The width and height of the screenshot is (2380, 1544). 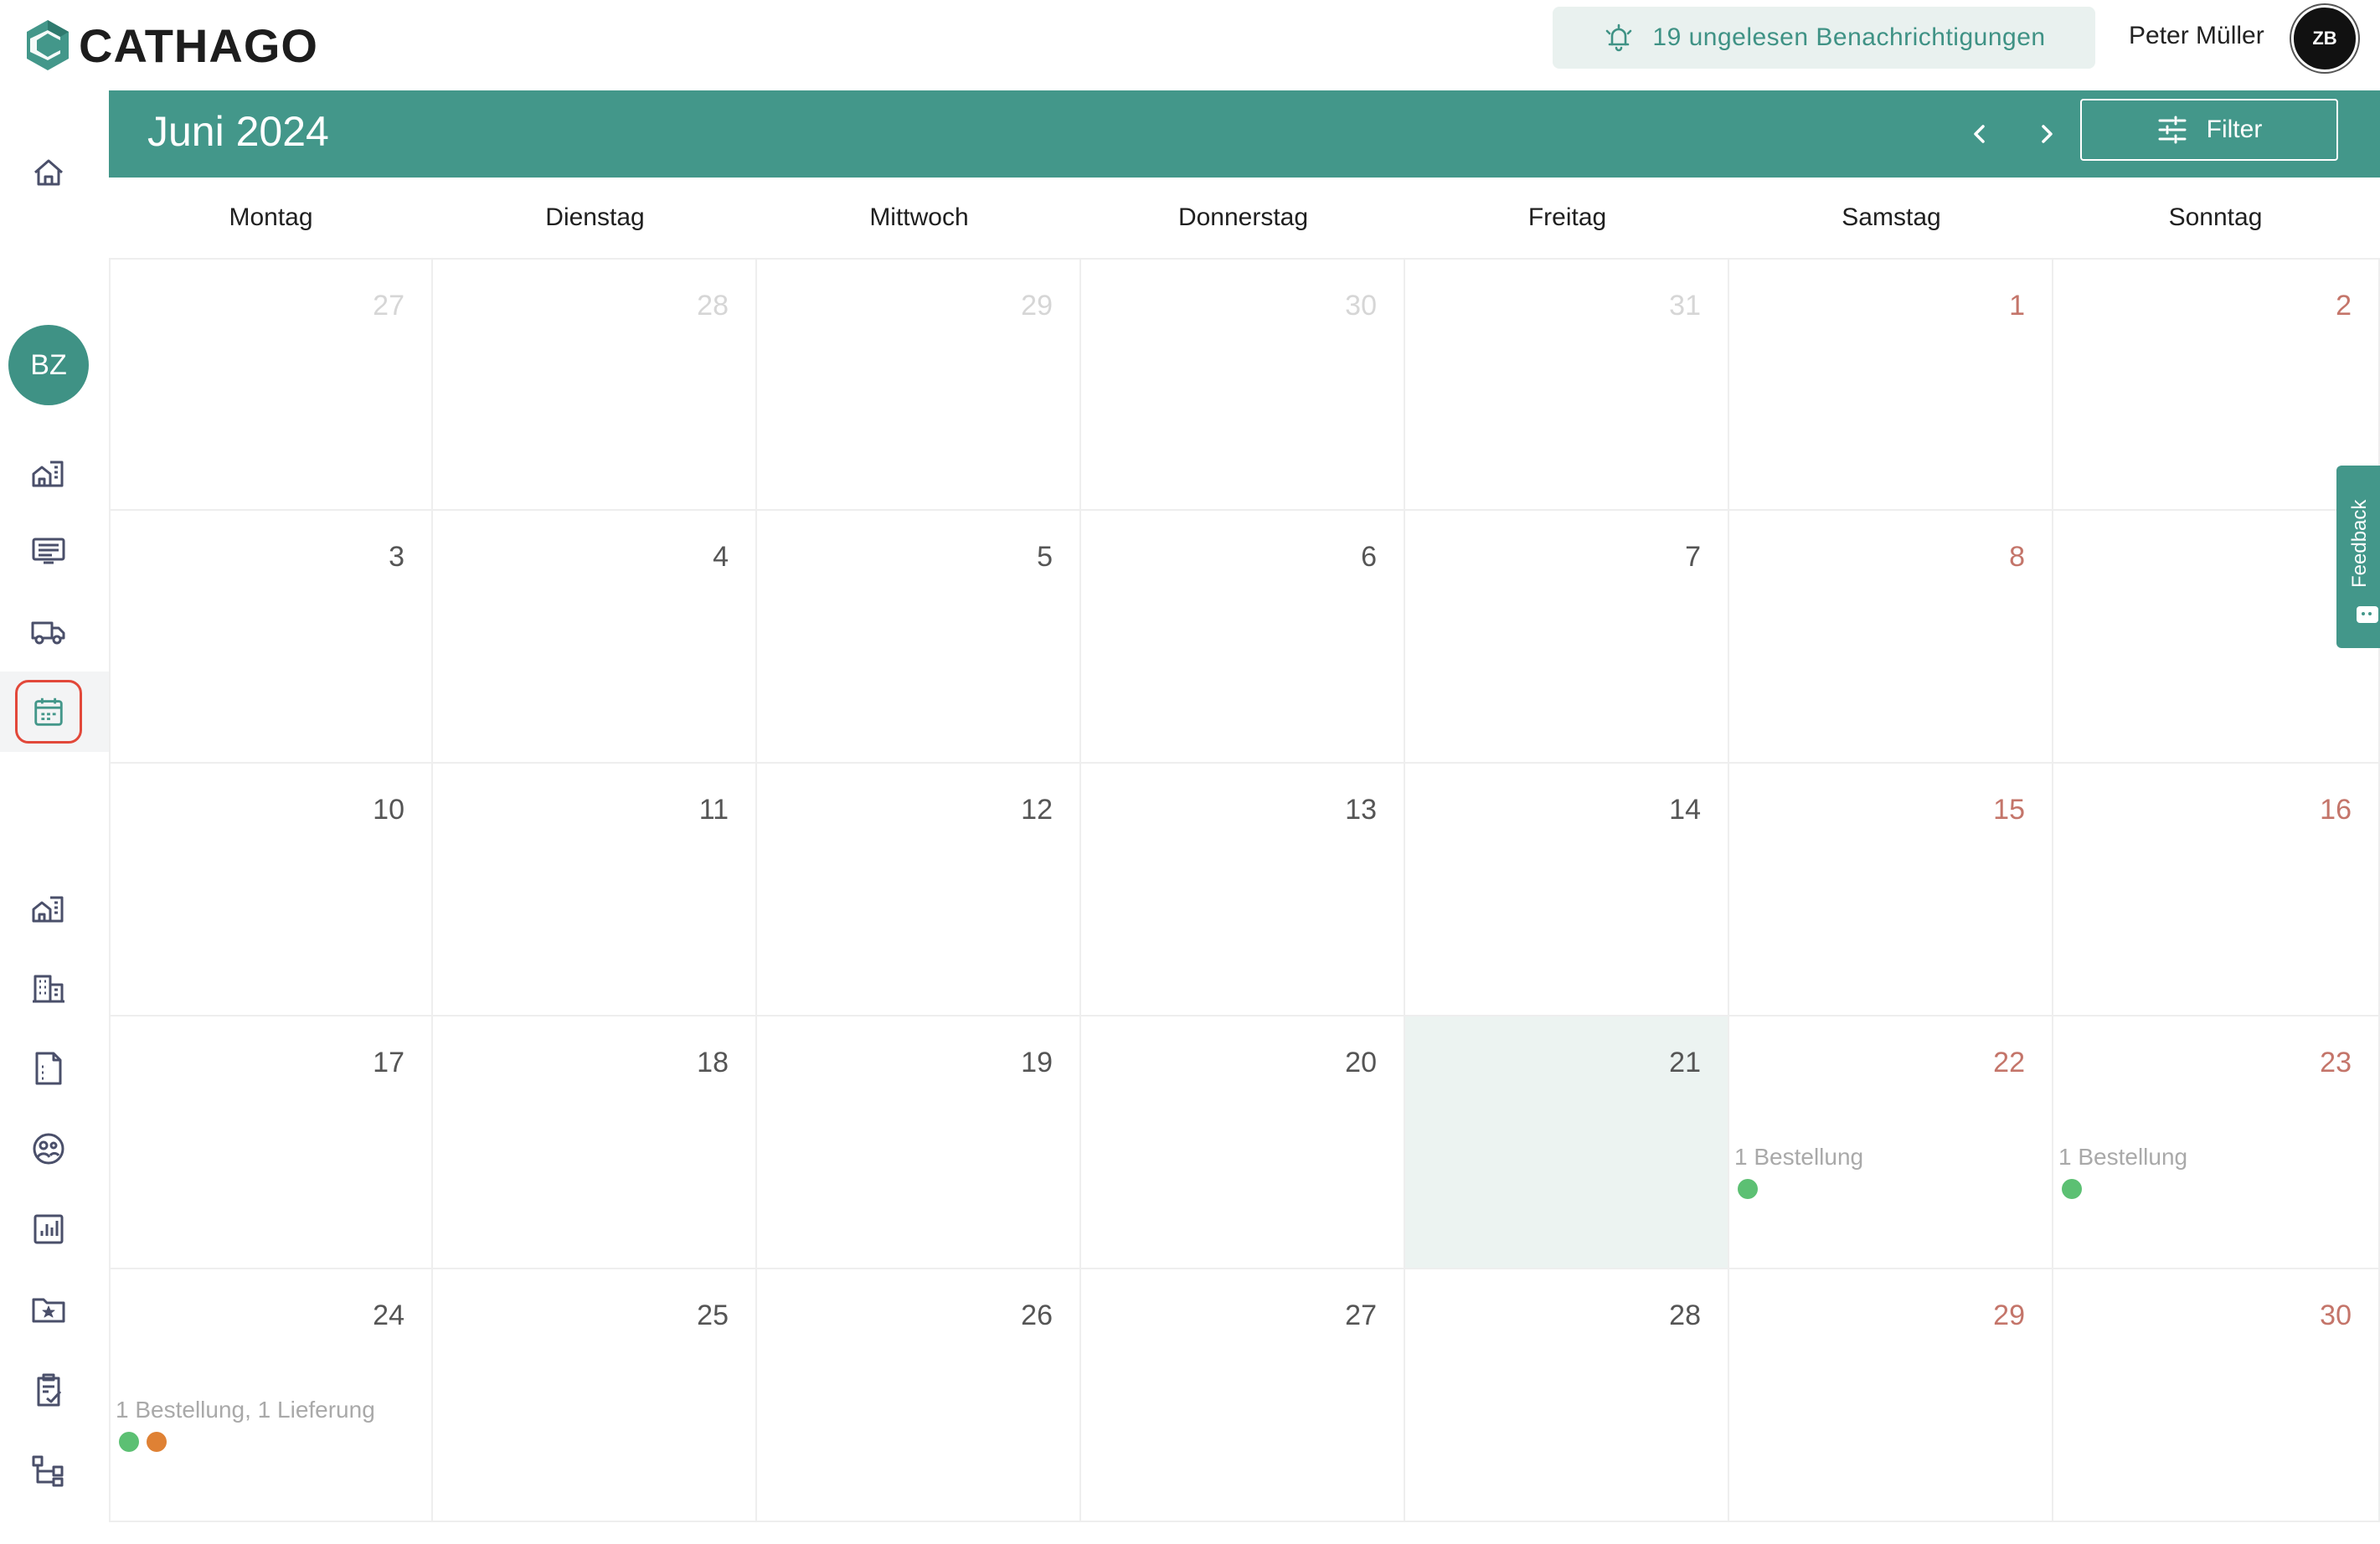 I want to click on day-number: 5, so click(x=1045, y=557).